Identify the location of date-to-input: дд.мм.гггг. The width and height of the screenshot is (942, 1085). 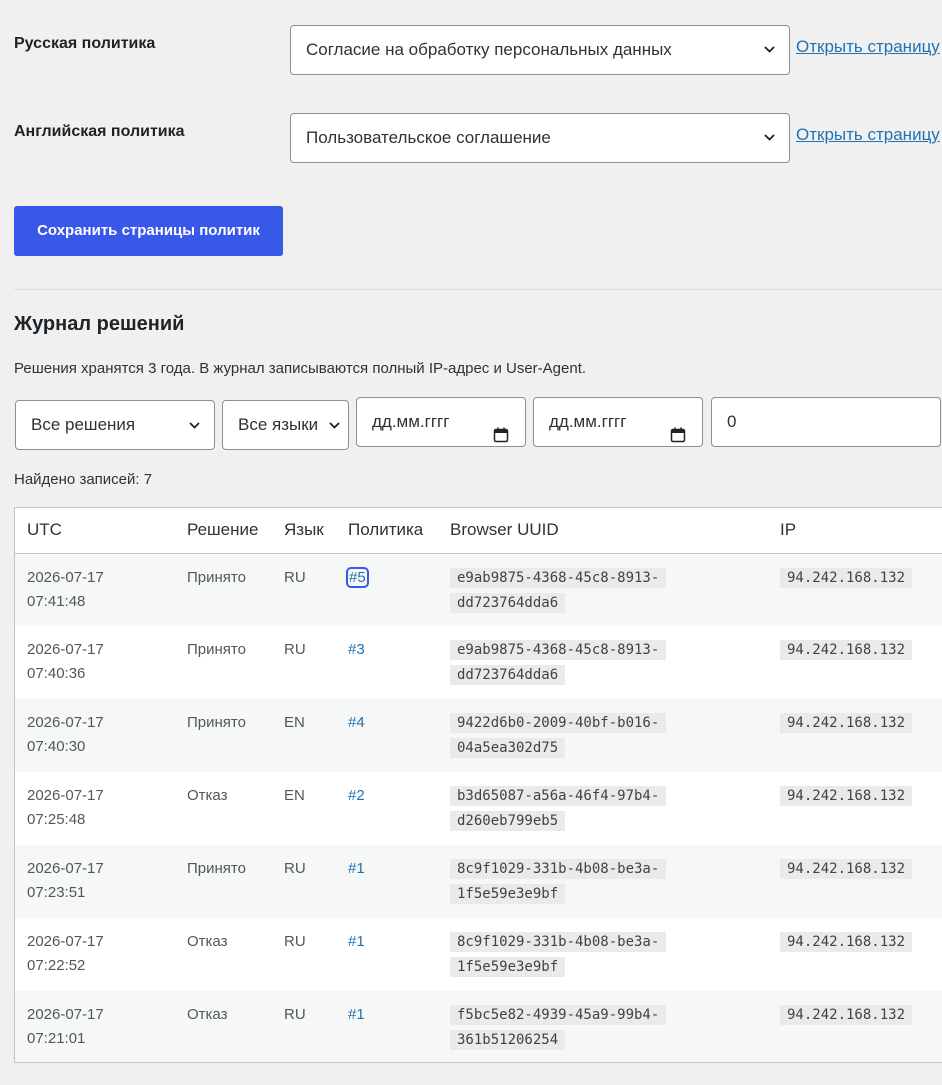
(618, 422).